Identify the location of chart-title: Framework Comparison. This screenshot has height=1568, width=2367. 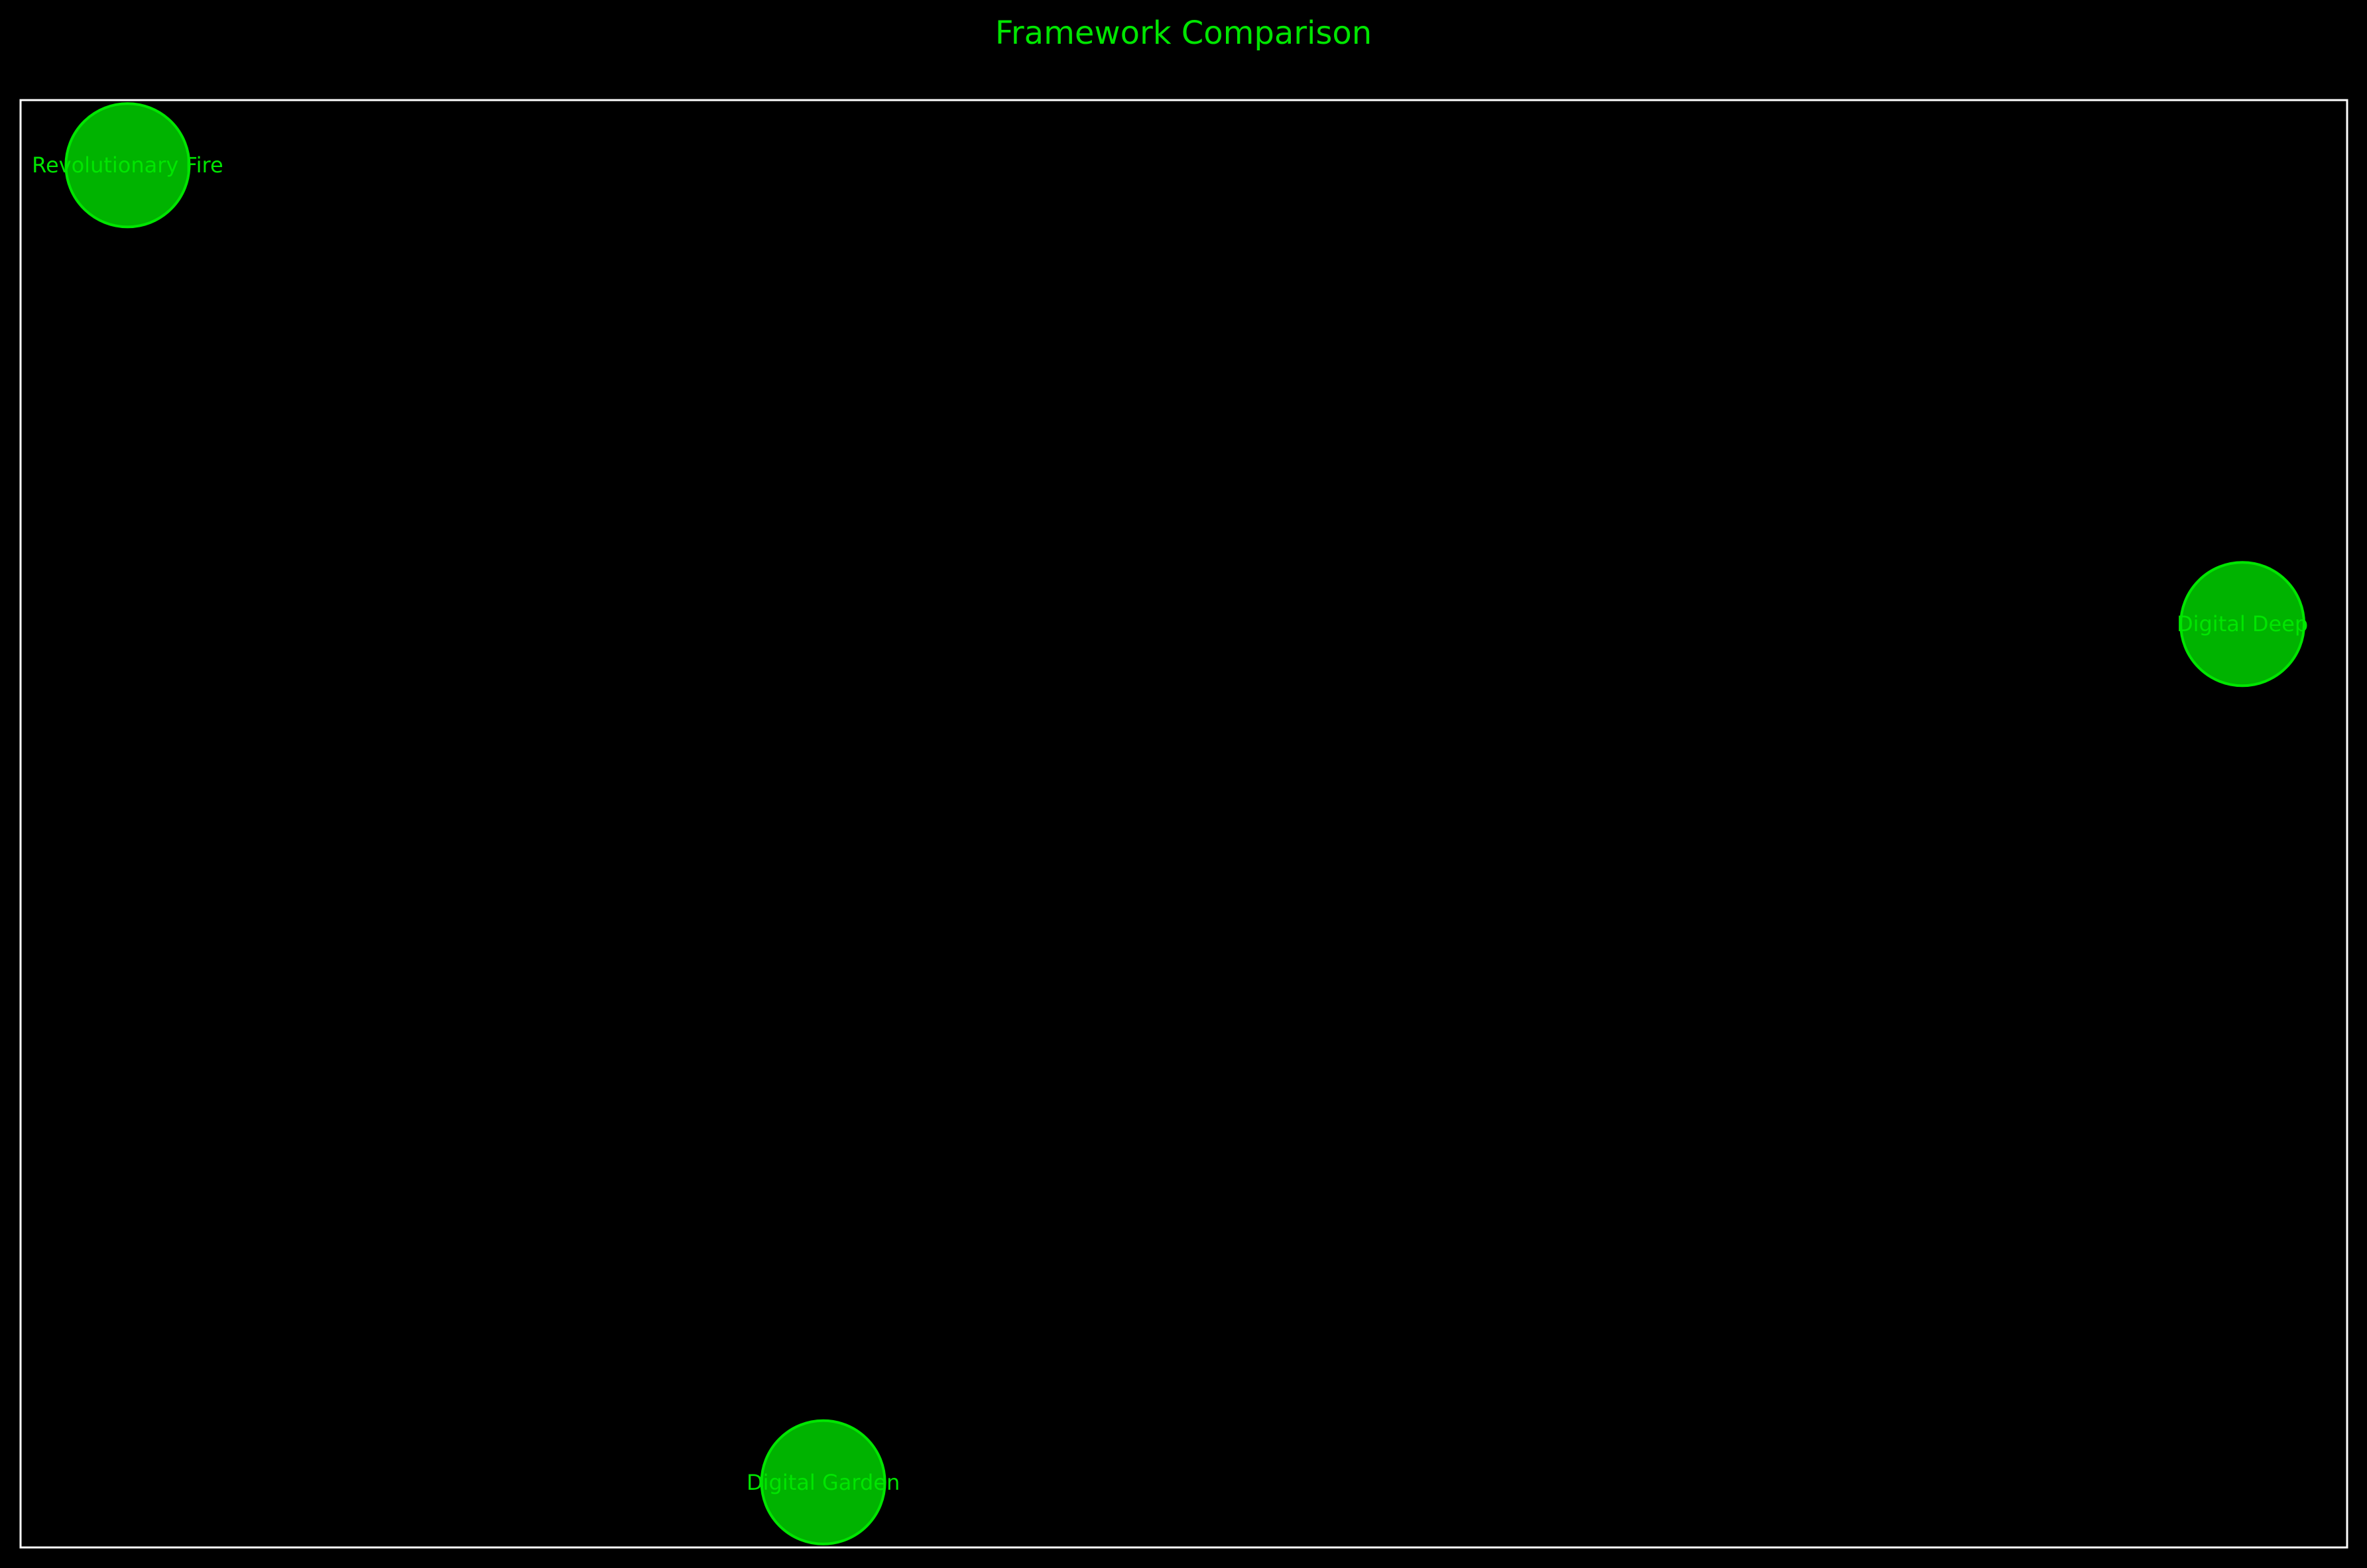
(1183, 33).